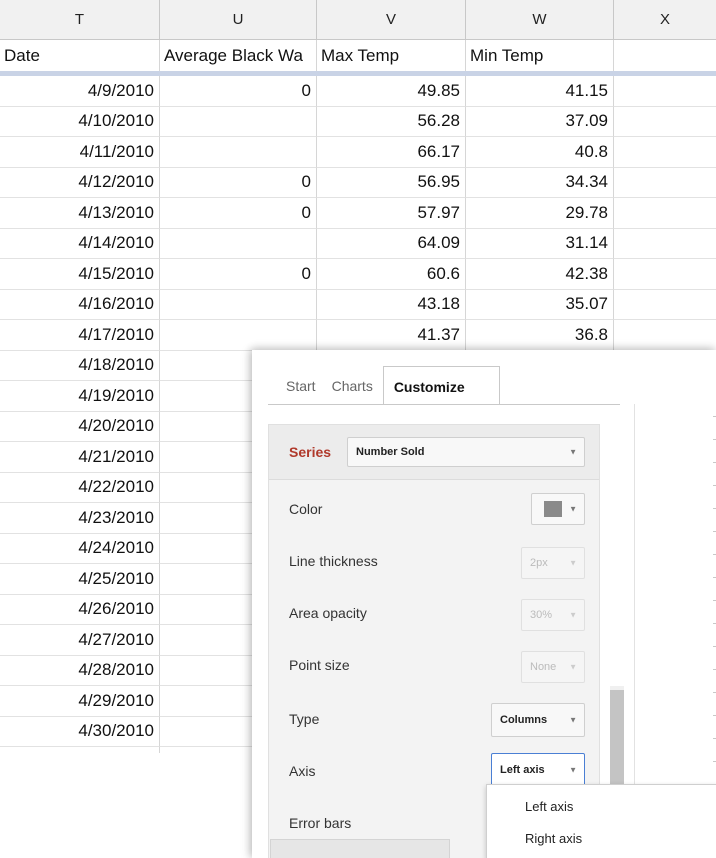 The image size is (716, 858). I want to click on column-header-w: W, so click(540, 20).